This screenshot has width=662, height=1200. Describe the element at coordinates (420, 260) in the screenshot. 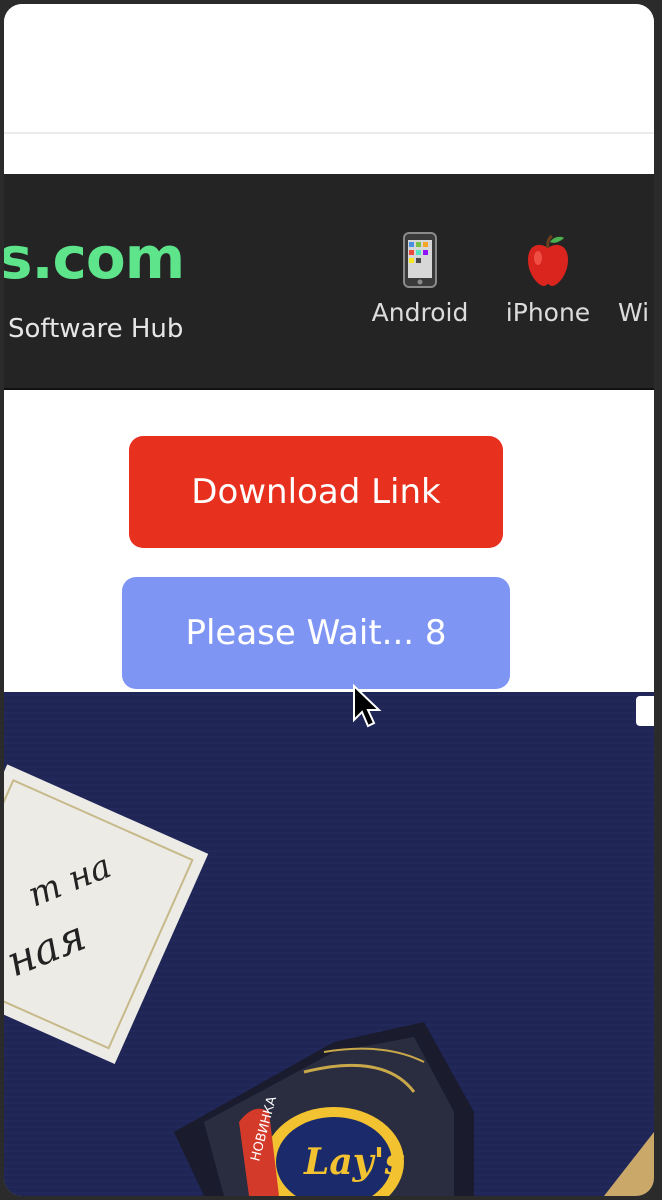

I see `mobile-phone-icon` at that location.